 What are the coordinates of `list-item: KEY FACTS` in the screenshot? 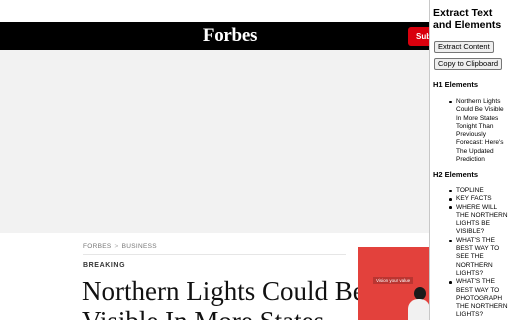 It's located at (478, 199).